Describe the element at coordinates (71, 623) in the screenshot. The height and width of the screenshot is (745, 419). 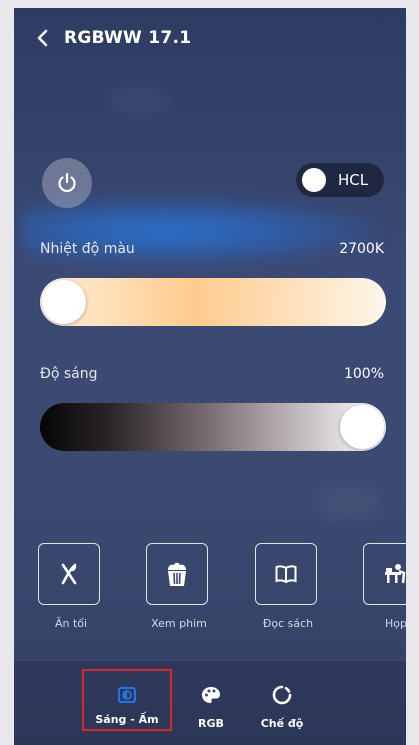
I see `scene-label: Ăn tối` at that location.